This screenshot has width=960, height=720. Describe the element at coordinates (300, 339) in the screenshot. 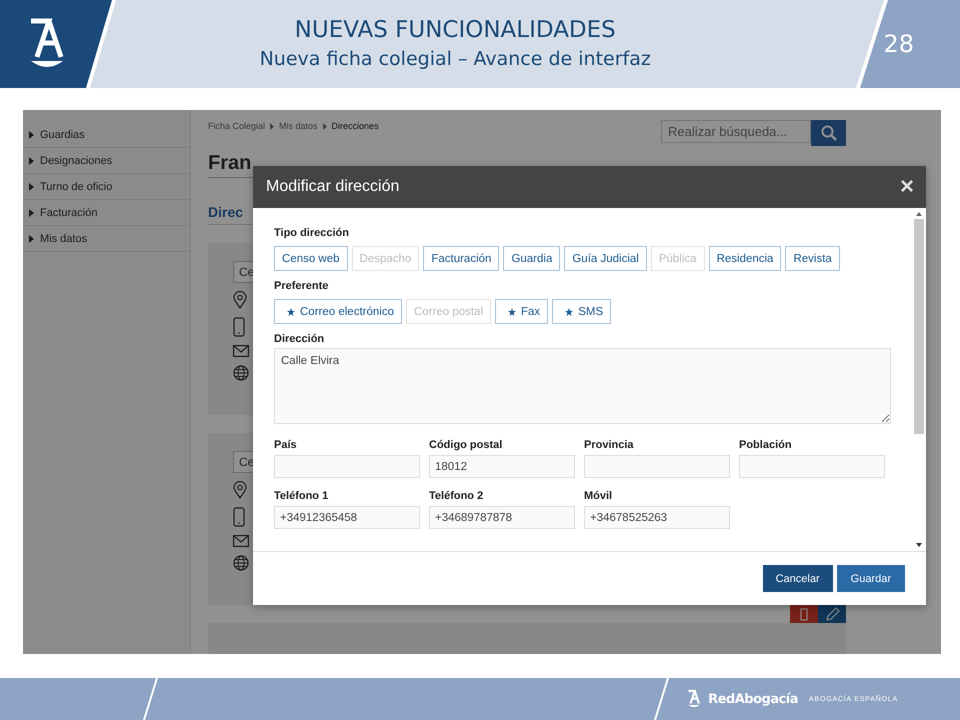

I see `field-label: Dirección` at that location.